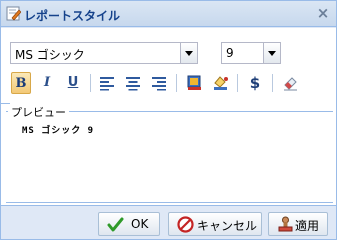 The height and width of the screenshot is (240, 337). What do you see at coordinates (168, 14) in the screenshot?
I see `dialog-titlebar: レポートスタイル ×` at bounding box center [168, 14].